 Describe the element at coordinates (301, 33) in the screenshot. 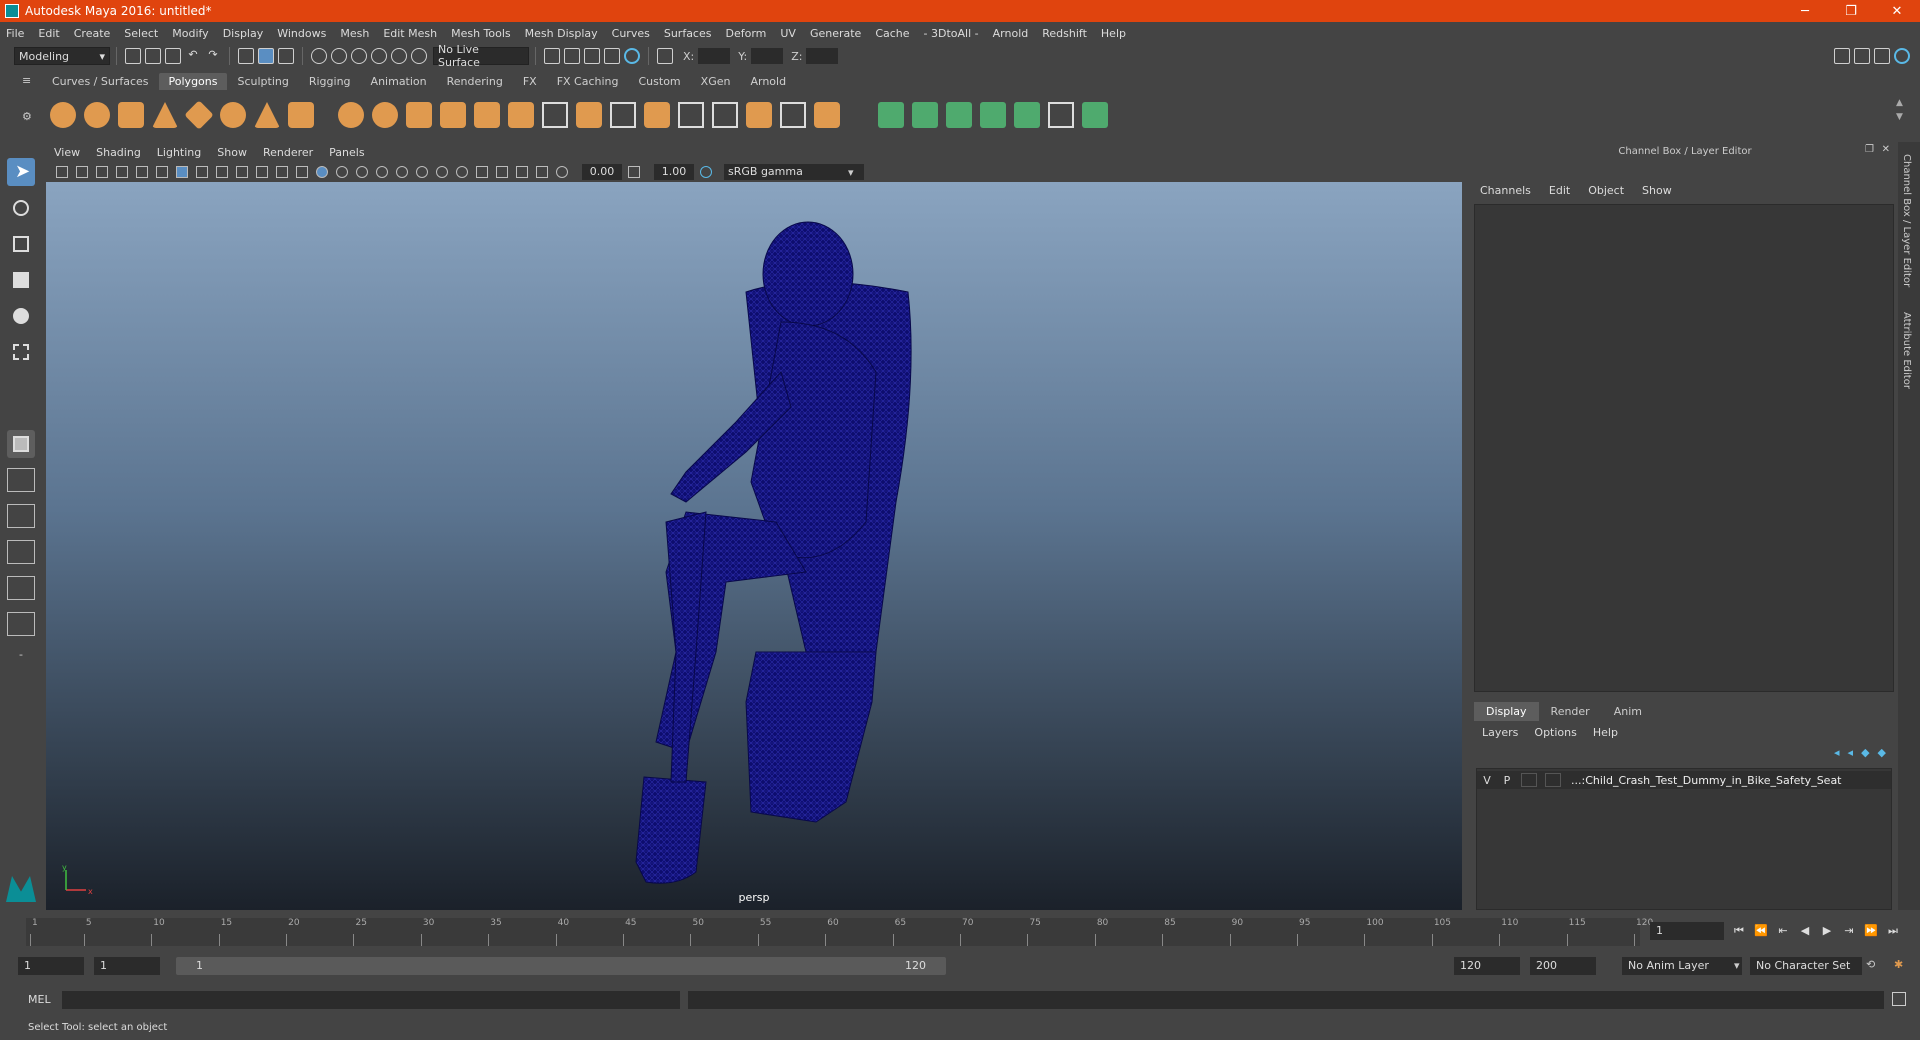

I see `menu-windows: Windows` at that location.